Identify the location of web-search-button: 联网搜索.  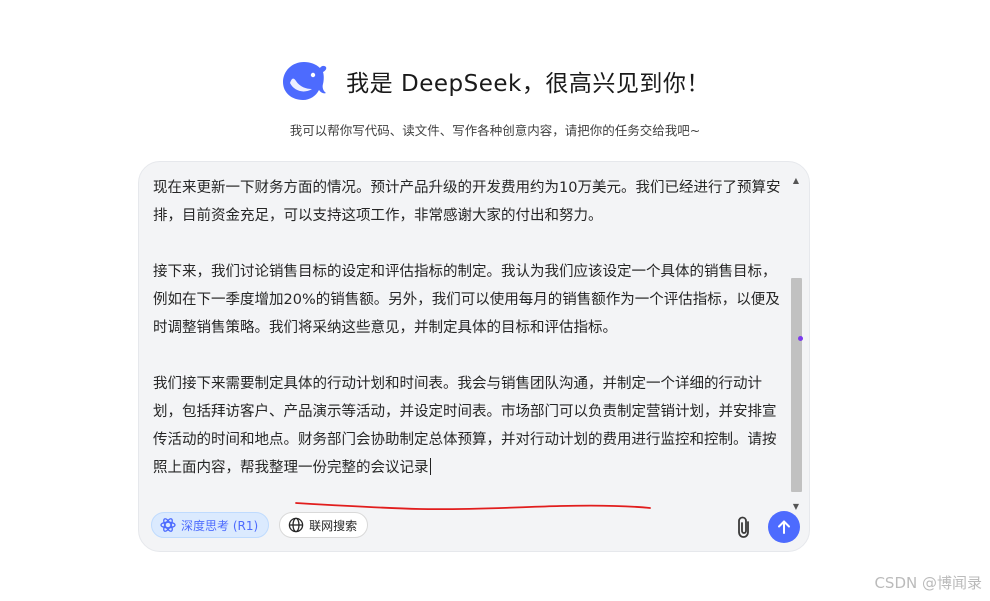
(324, 525).